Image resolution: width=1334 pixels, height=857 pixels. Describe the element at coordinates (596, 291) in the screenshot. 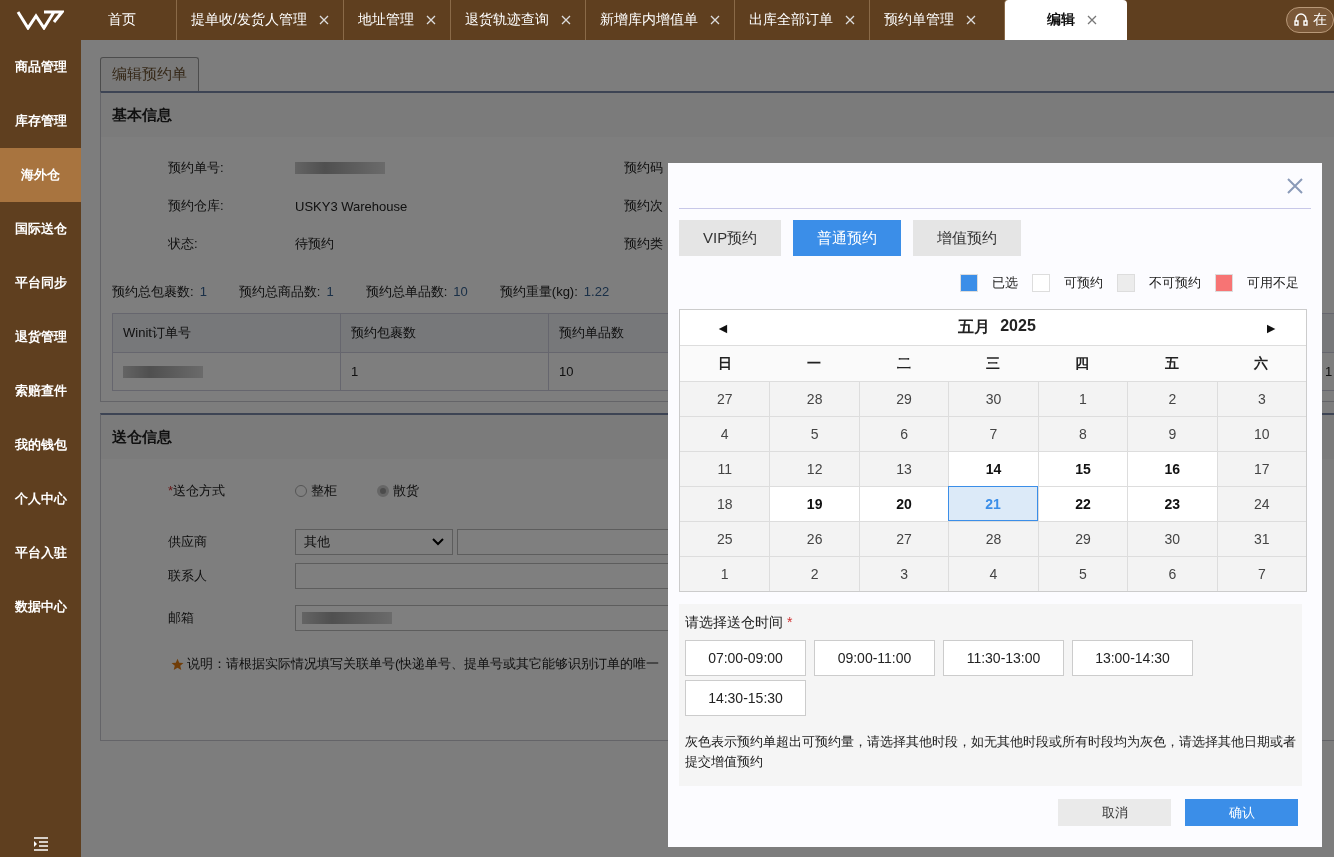

I see `summary-value: 1.22` at that location.